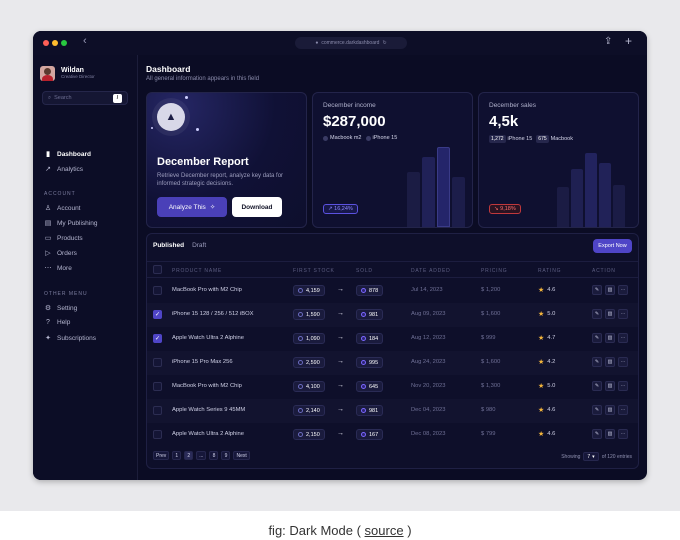 The image size is (680, 540). I want to click on minimize-dot, so click(55, 43).